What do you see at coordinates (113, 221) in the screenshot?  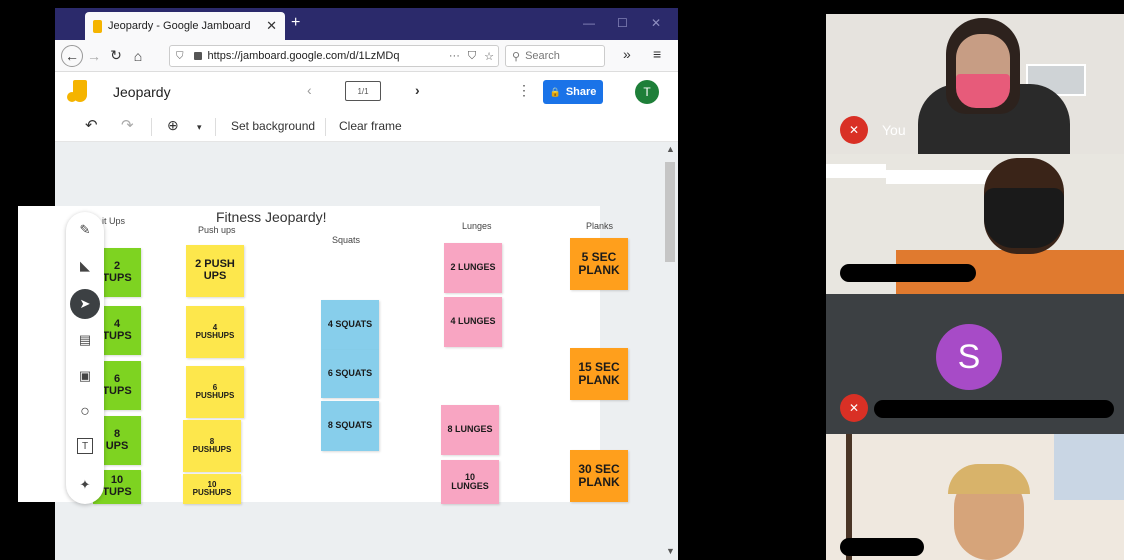 I see `column-header-situps: it Ups` at bounding box center [113, 221].